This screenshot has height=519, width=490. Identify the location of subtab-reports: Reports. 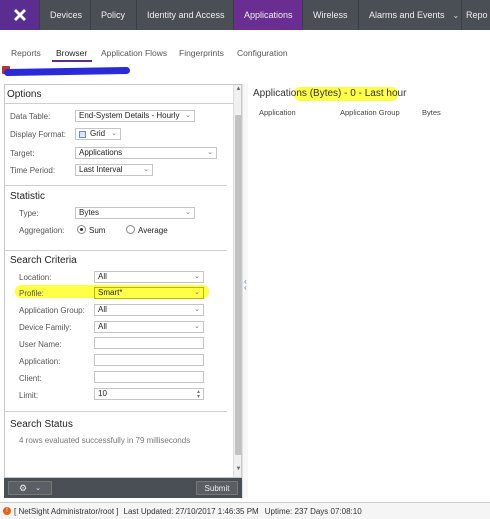
(26, 53).